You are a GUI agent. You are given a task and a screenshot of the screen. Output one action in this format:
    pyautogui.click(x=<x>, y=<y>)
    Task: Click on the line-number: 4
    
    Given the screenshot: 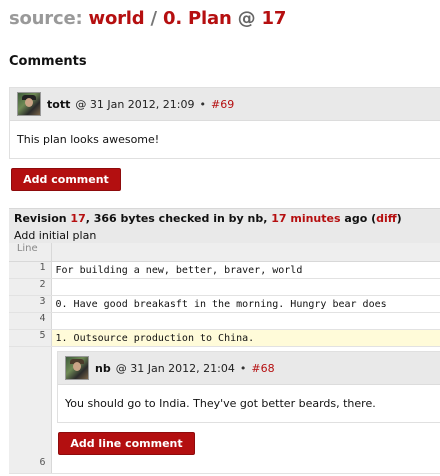 What is the action you would take?
    pyautogui.click(x=30, y=321)
    